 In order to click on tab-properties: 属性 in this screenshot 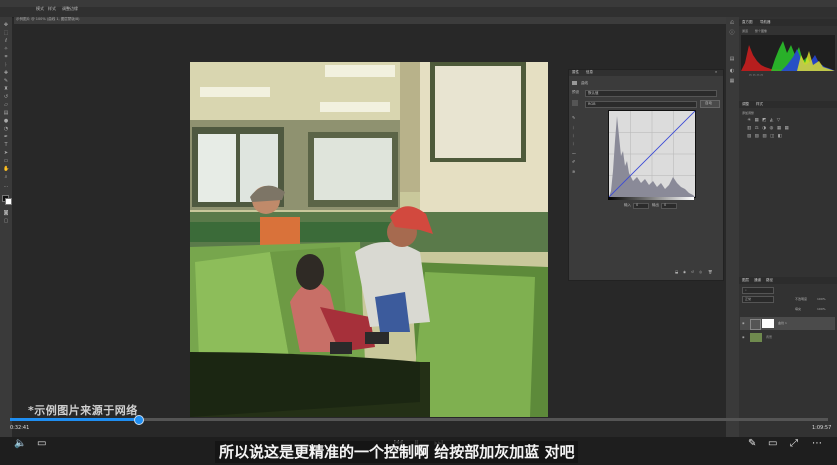, I will do `click(575, 72)`.